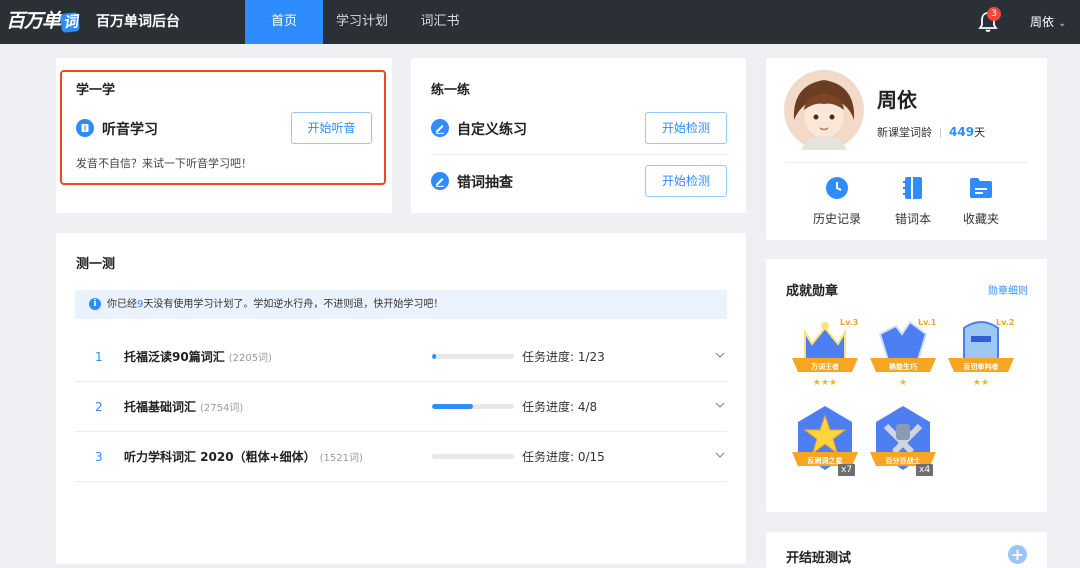  What do you see at coordinates (99, 457) in the screenshot?
I see `plan-index: 3` at bounding box center [99, 457].